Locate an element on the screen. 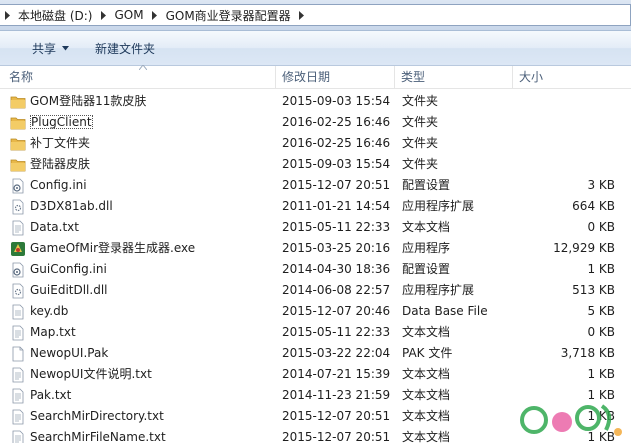 The height and width of the screenshot is (443, 631). column-header-date: 修改日期 is located at coordinates (335, 77).